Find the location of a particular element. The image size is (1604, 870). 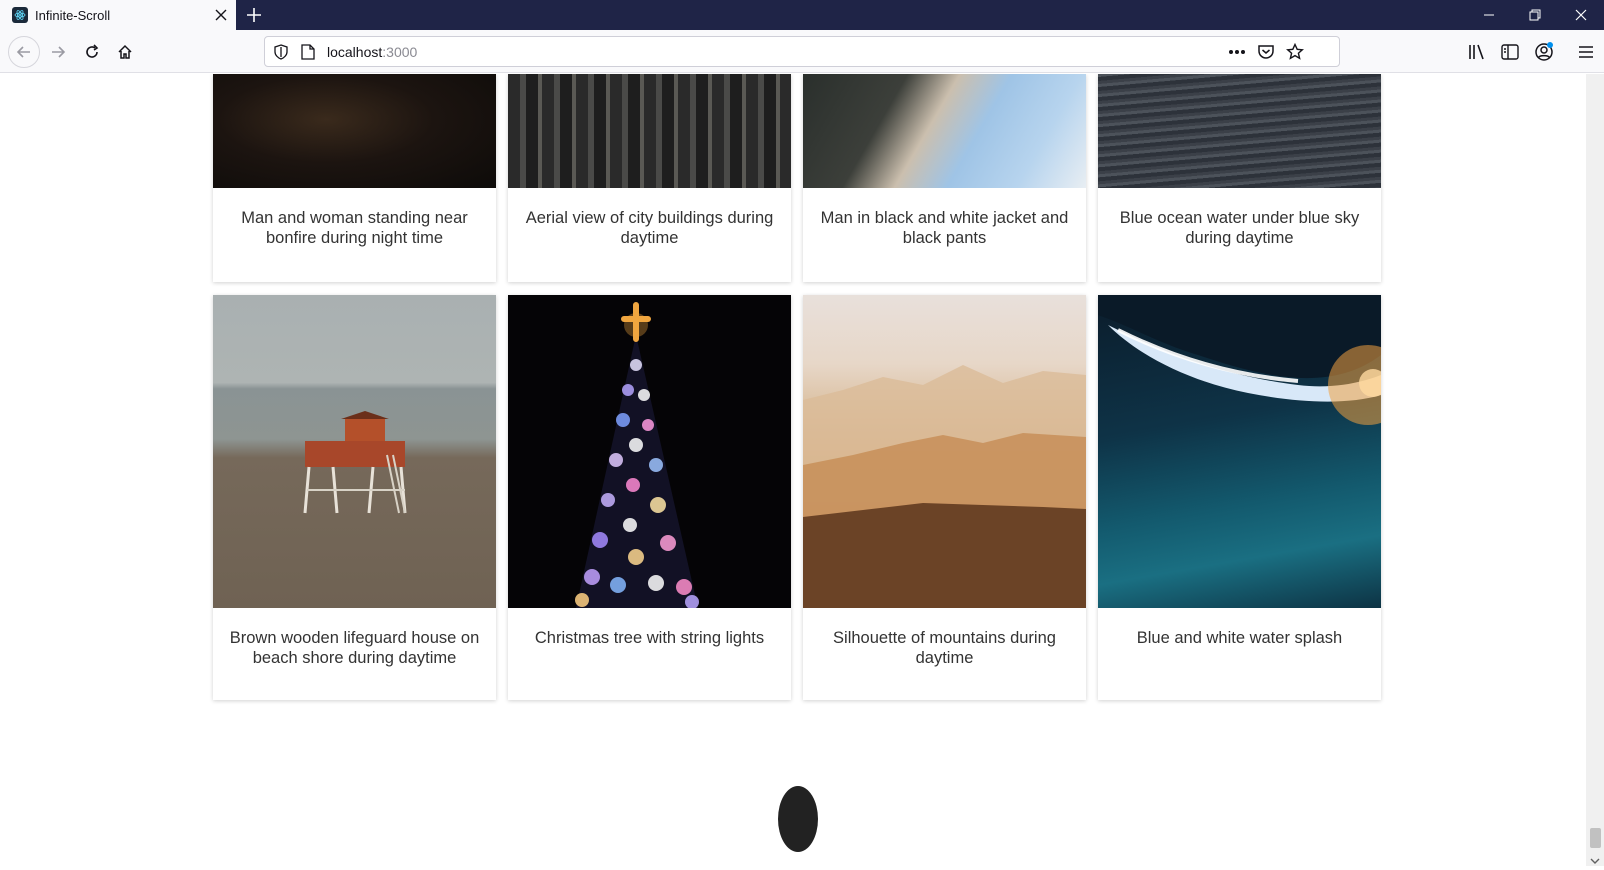

pocket-icon is located at coordinates (1266, 52).